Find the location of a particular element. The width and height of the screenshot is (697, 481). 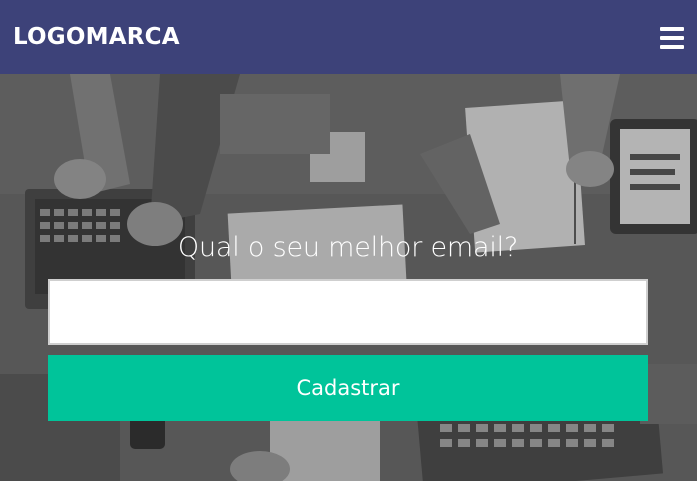

hamburger-menu-icon is located at coordinates (672, 38).